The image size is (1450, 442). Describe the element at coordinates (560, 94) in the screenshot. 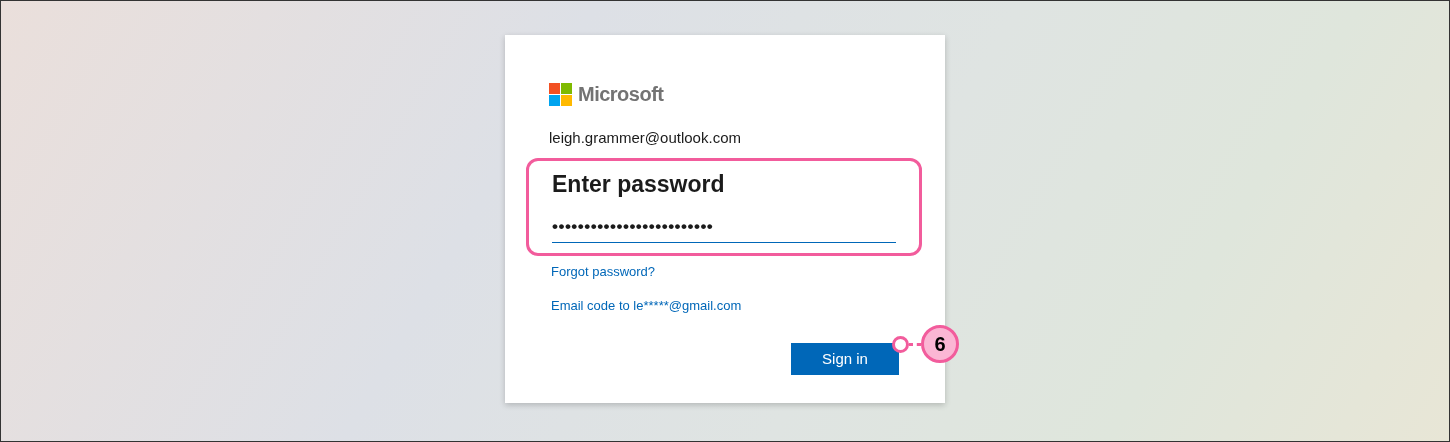

I see `four-square-logo-icon` at that location.